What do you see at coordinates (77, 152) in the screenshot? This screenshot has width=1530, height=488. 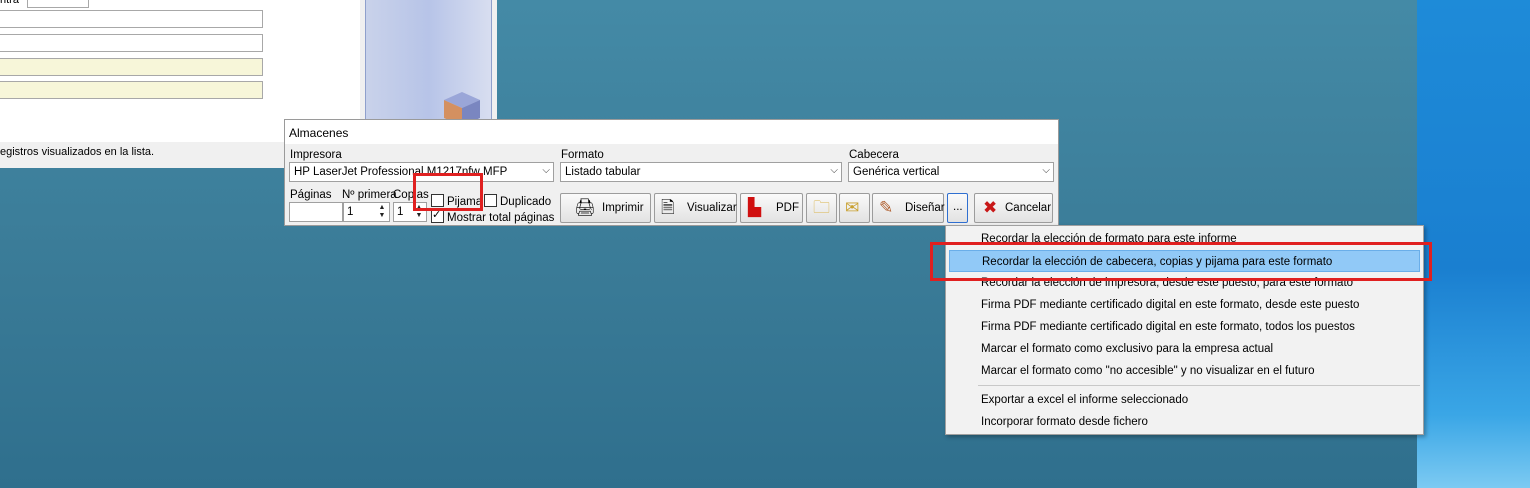 I see `status-text: egistros visualizados en la lista.` at bounding box center [77, 152].